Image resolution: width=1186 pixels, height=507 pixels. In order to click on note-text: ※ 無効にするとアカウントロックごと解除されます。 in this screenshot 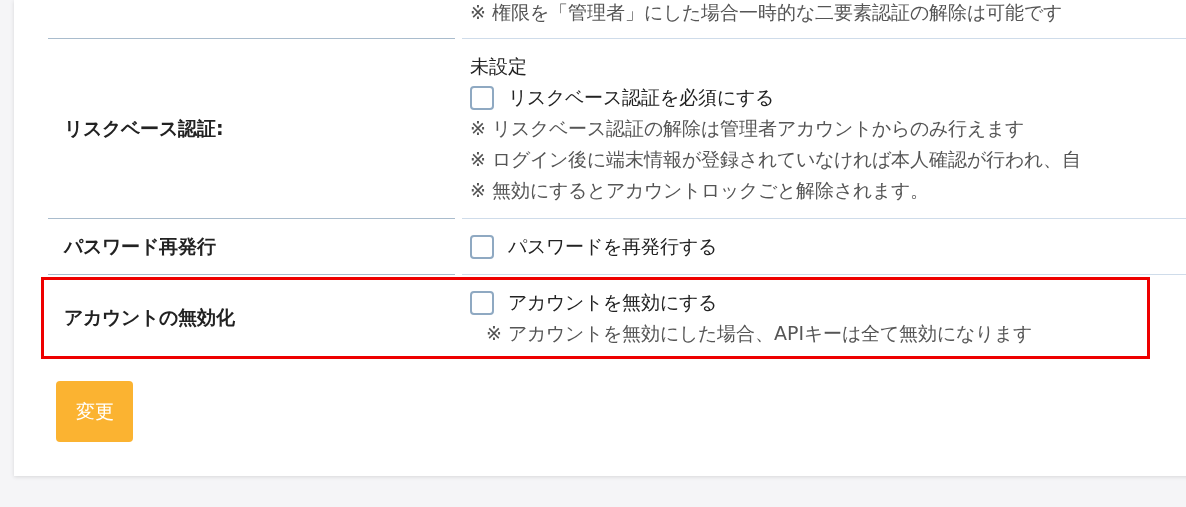, I will do `click(699, 190)`.